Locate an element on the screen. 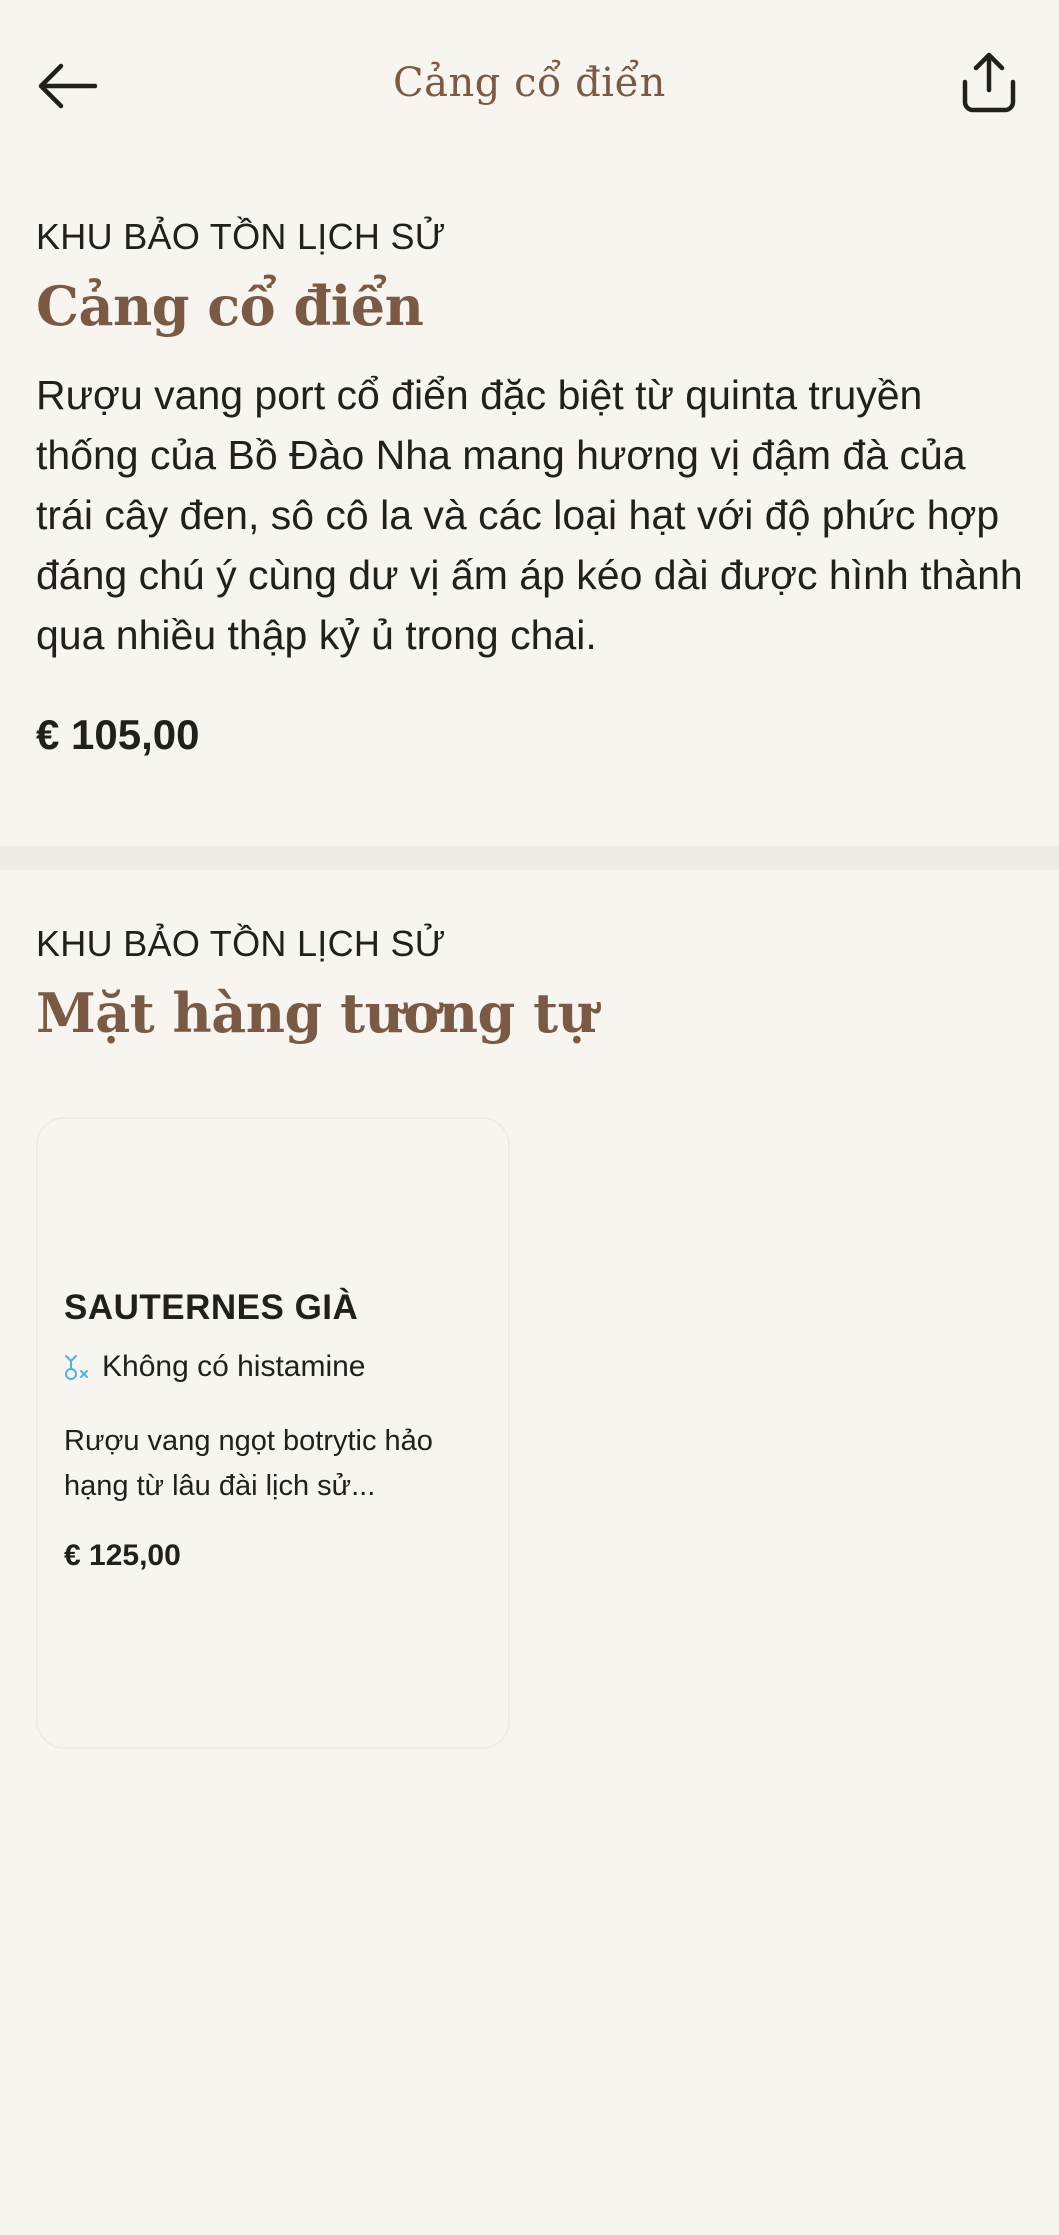  share-button is located at coordinates (989, 84).